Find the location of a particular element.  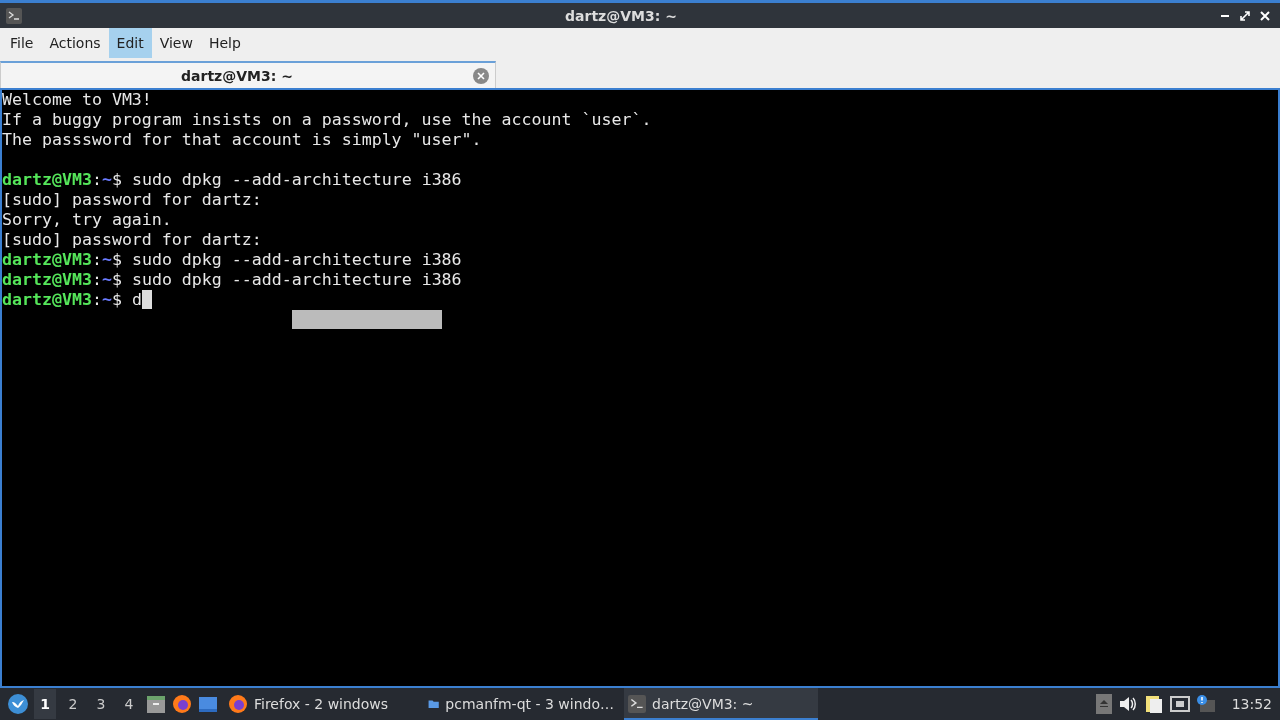

notification-icon is located at coordinates (1205, 704).